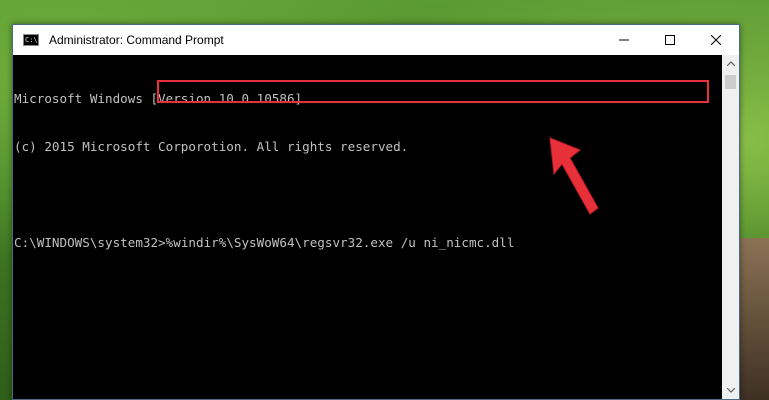  Describe the element at coordinates (574, 176) in the screenshot. I see `red-arrow-icon` at that location.